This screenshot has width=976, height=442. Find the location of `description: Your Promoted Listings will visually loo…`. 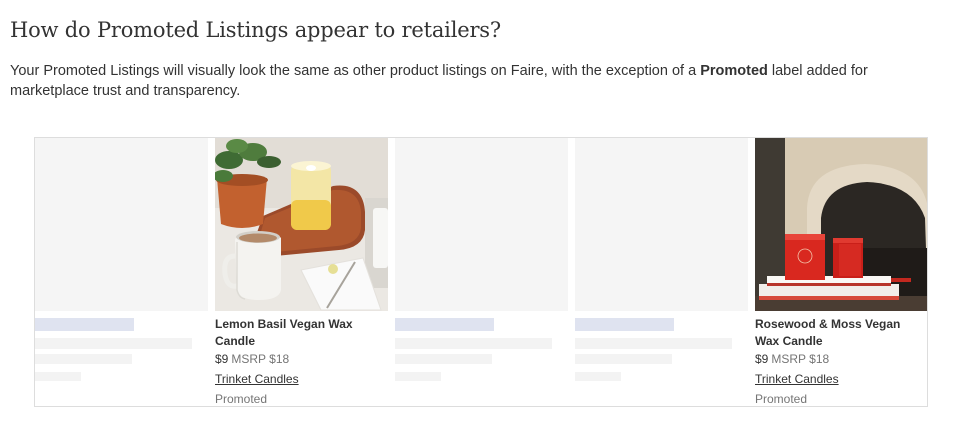

description: Your Promoted Listings will visually loo… is located at coordinates (475, 81).